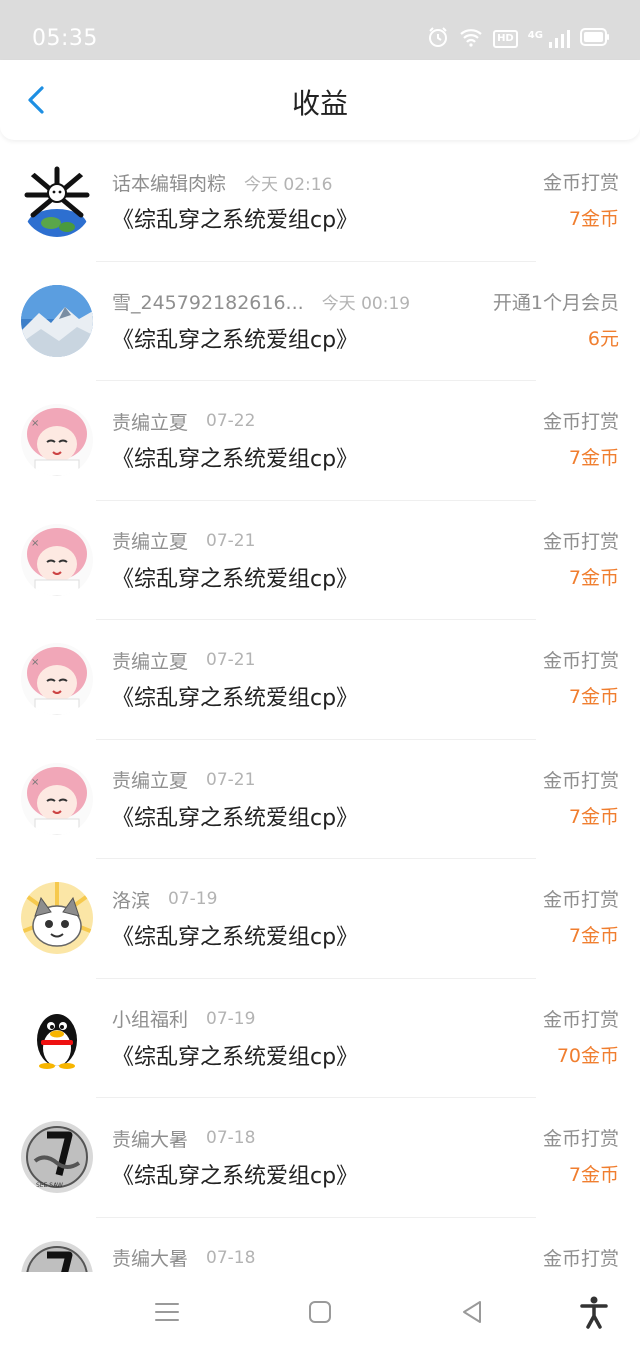 This screenshot has height=1351, width=640. Describe the element at coordinates (320, 919) in the screenshot. I see `list-item: 洛滨 07-19 《综乱穿之系统爱组cp》 金币打赏 7金币` at that location.